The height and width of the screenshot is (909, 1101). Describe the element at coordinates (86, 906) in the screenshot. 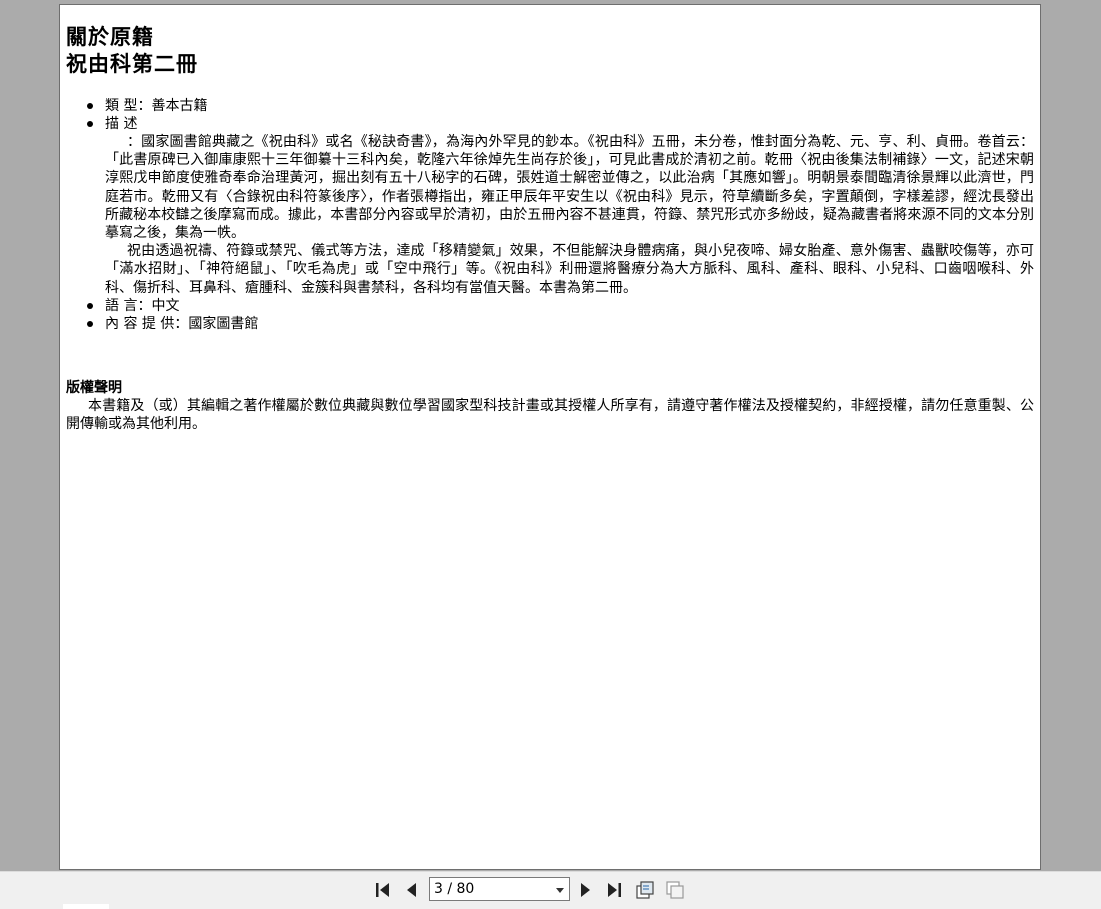

I see `status-tab` at that location.